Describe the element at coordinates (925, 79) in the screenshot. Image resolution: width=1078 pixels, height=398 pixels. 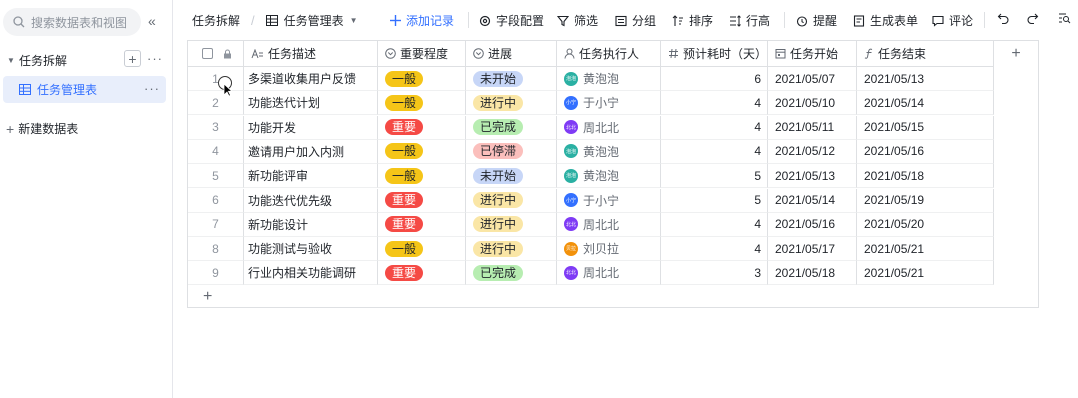
I see `end-cell: 2021/05/13` at that location.